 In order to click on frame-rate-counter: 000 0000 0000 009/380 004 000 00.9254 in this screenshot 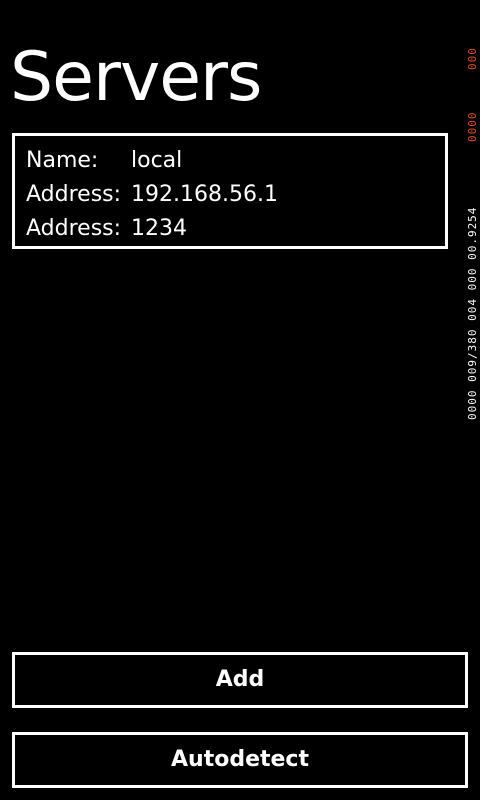, I will do `click(473, 225)`.